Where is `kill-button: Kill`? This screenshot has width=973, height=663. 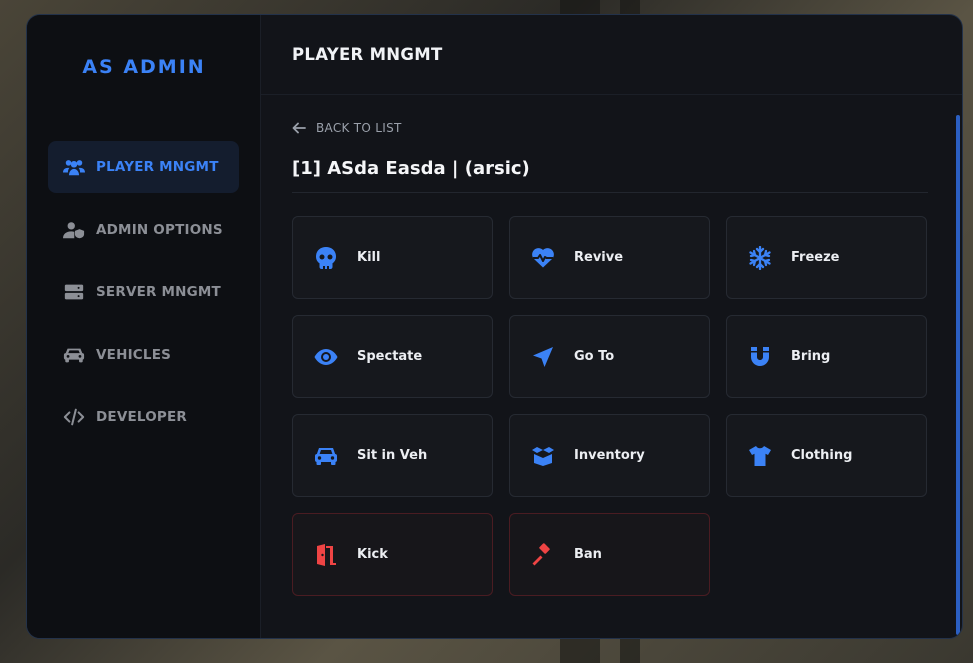
kill-button: Kill is located at coordinates (392, 257).